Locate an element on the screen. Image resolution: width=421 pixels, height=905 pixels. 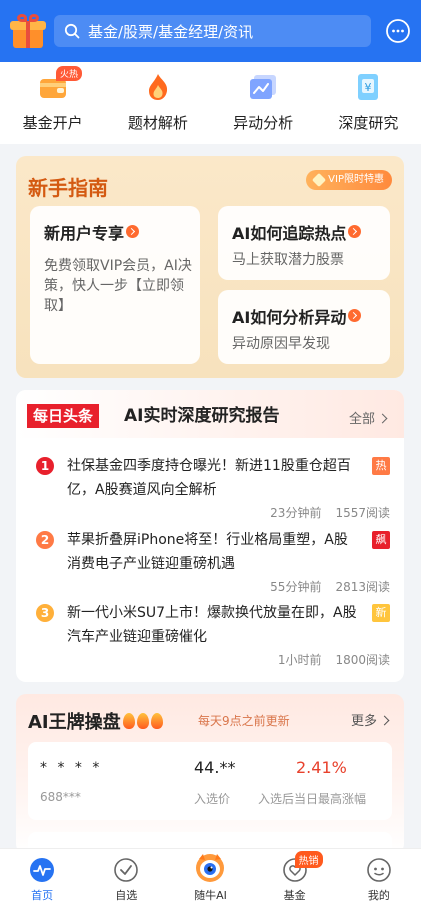
tab-ai: 随牛AI is located at coordinates (210, 877).